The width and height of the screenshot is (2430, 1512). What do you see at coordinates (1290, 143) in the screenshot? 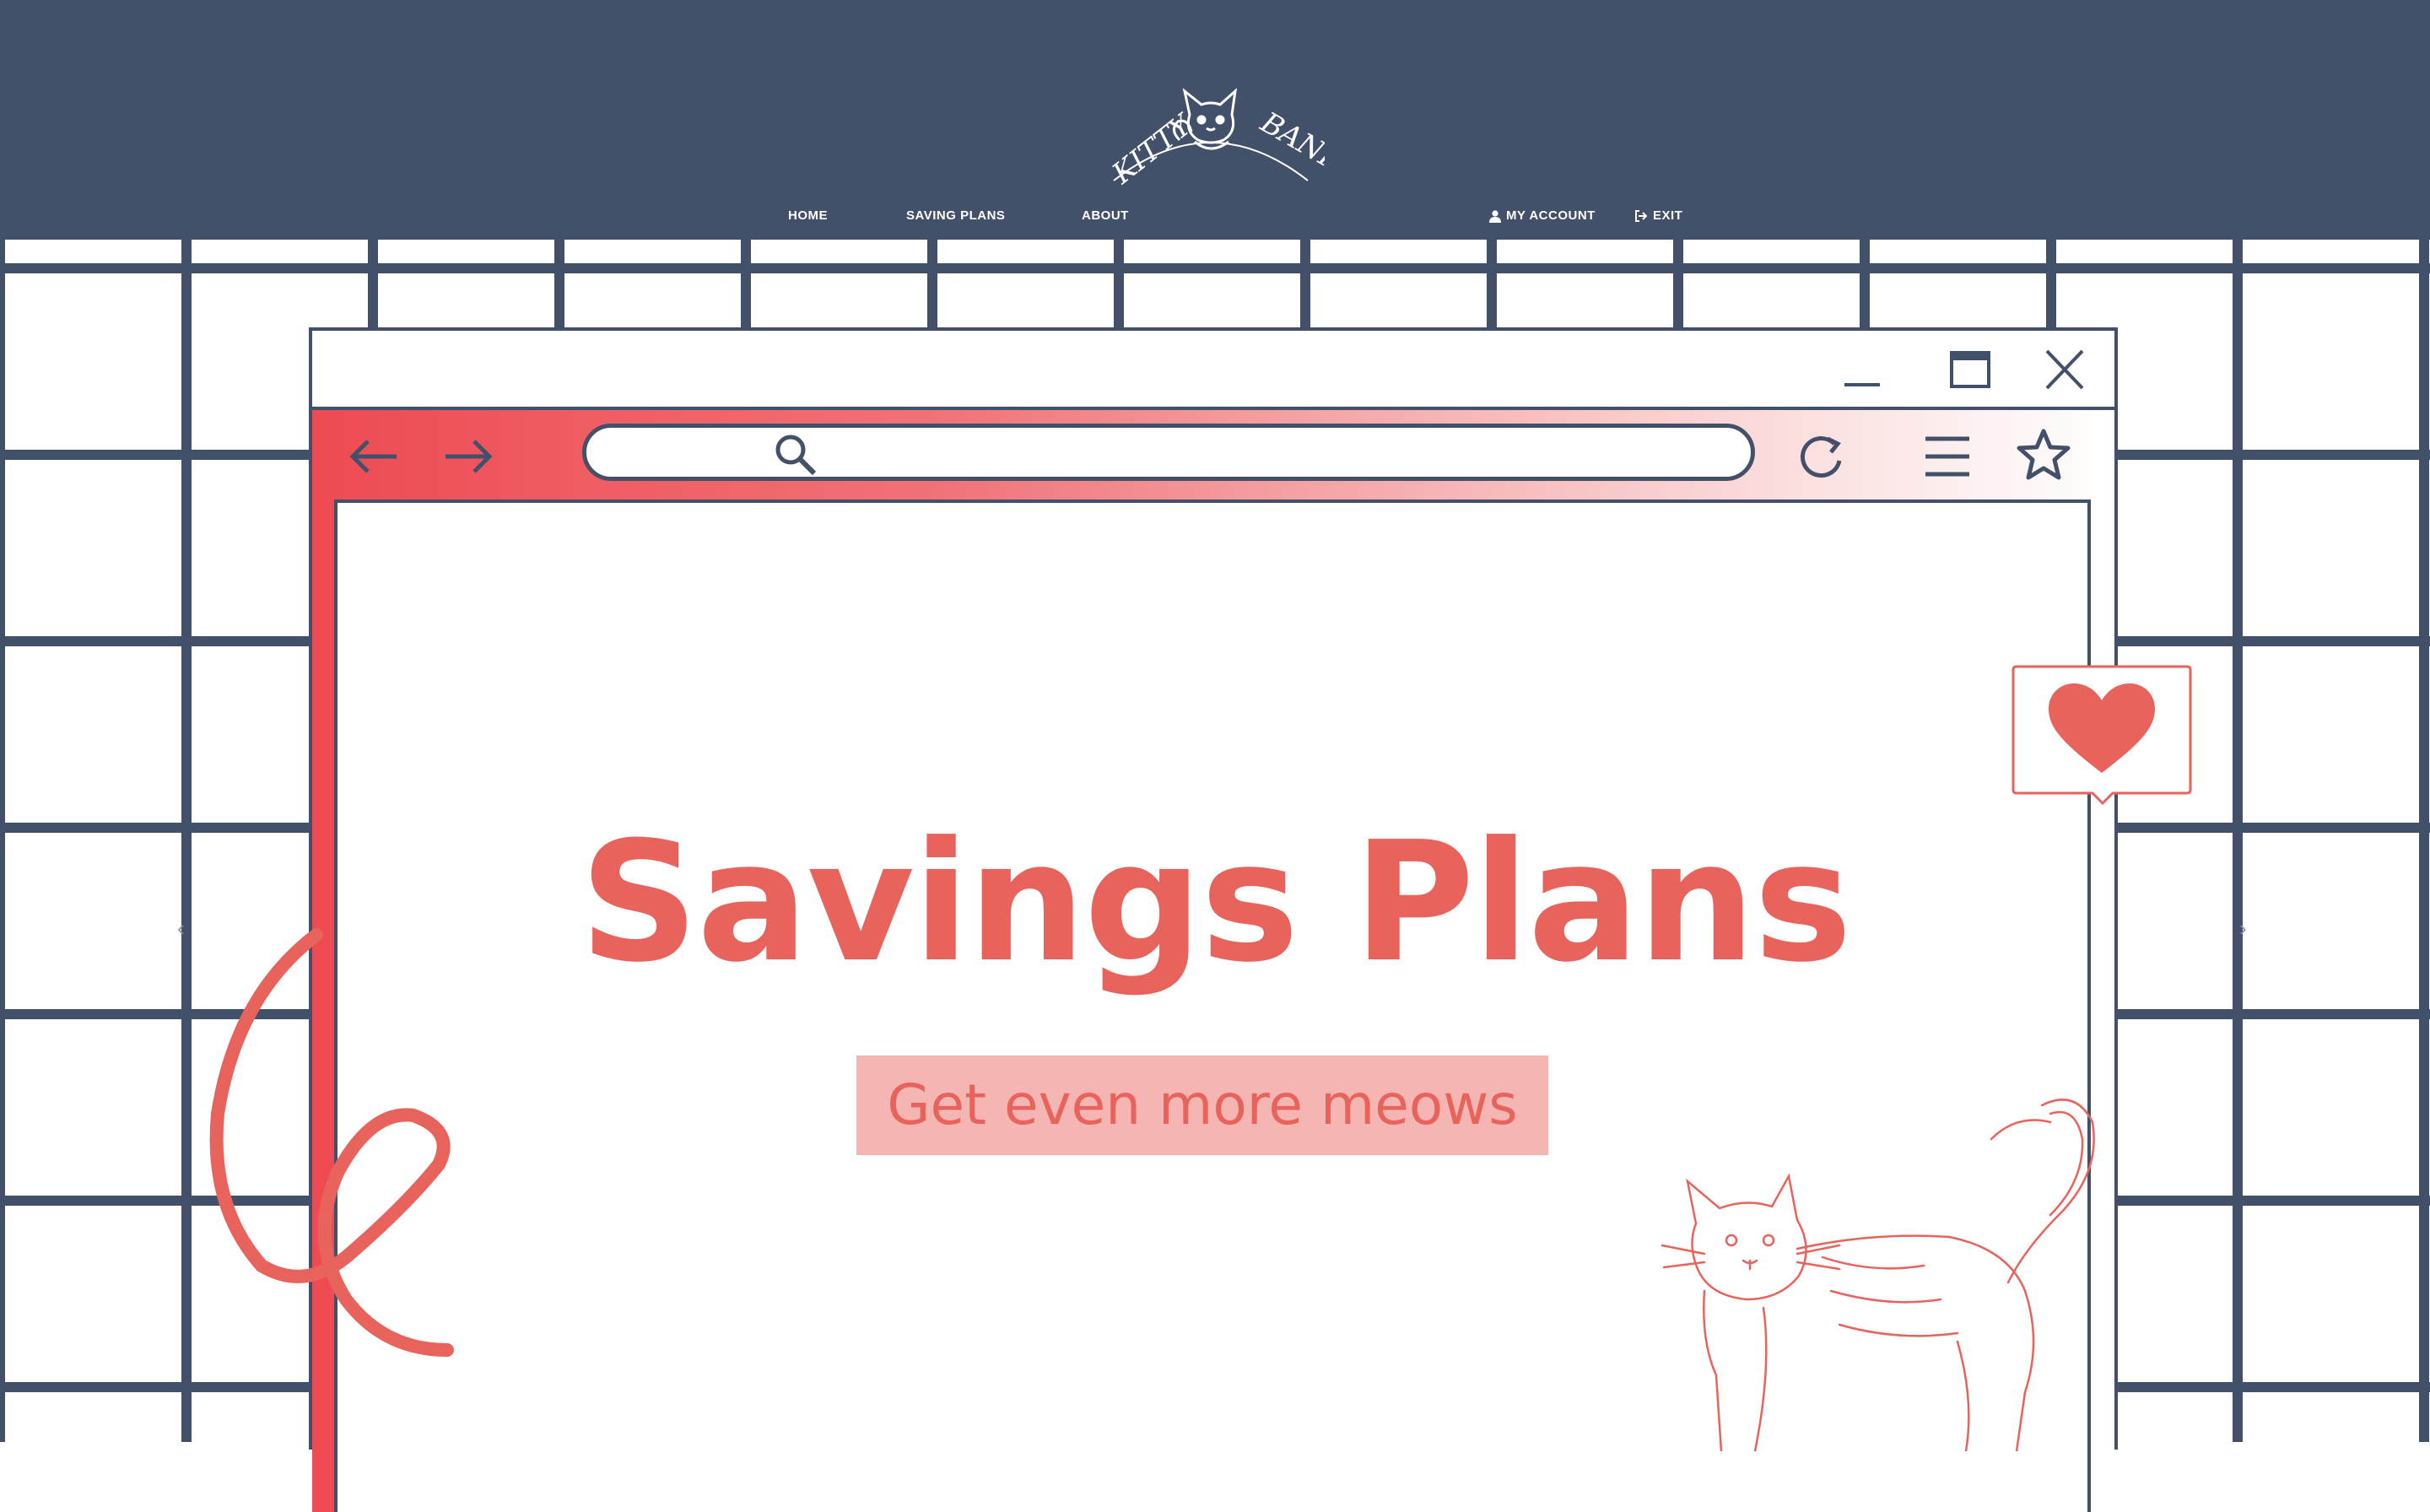
I see `logo-text-right: BANK` at bounding box center [1290, 143].